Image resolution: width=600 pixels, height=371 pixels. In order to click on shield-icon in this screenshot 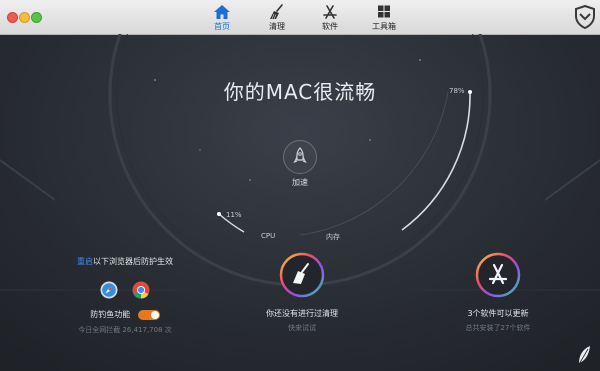, I will do `click(585, 17)`.